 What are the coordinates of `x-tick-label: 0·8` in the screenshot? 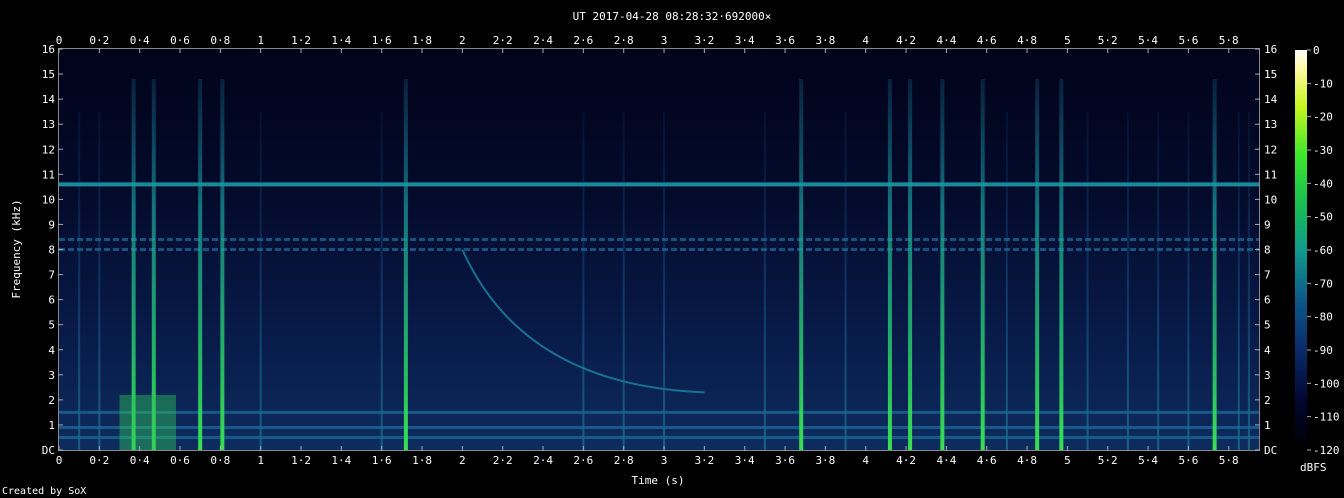 It's located at (220, 40).